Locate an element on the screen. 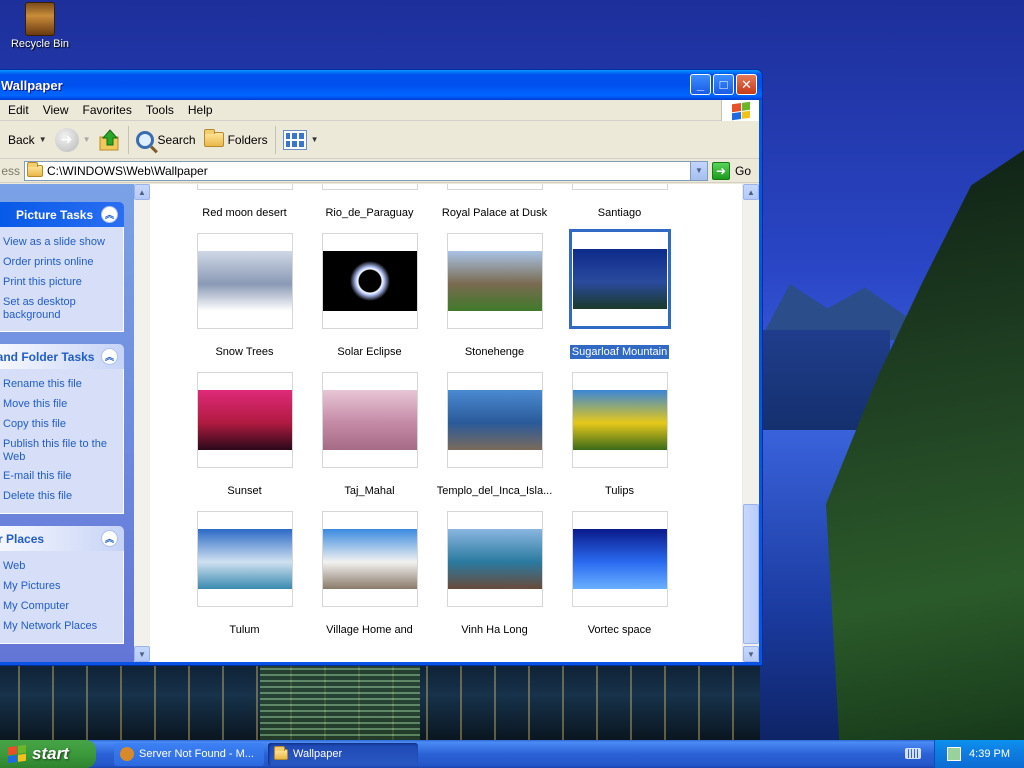 The width and height of the screenshot is (1024, 768). scroll-thumb is located at coordinates (751, 574).